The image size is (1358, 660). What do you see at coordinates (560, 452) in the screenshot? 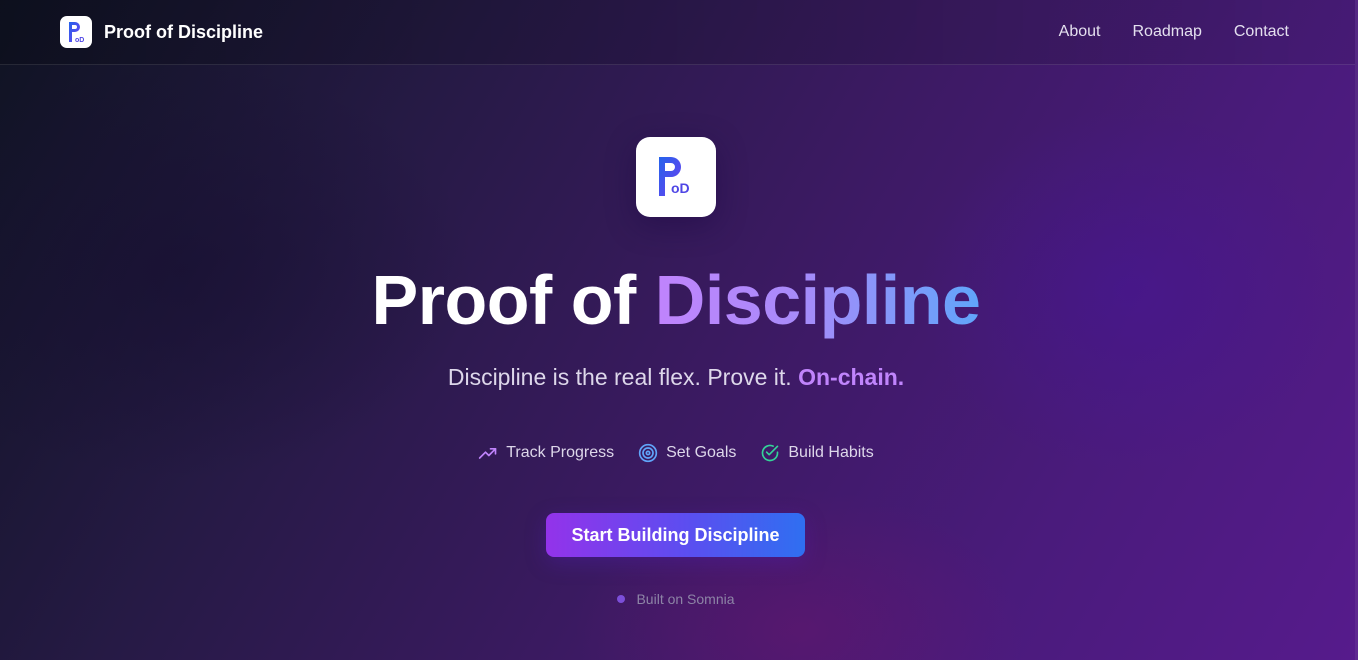
I see `feature-label: Track Progress` at bounding box center [560, 452].